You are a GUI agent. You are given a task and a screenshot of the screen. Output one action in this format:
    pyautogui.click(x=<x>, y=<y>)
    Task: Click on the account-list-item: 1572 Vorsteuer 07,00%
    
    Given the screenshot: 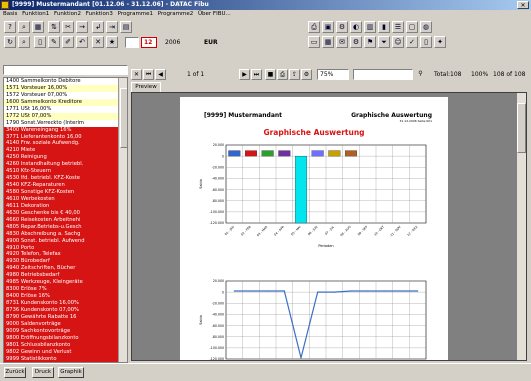 What is the action you would take?
    pyautogui.click(x=65, y=95)
    